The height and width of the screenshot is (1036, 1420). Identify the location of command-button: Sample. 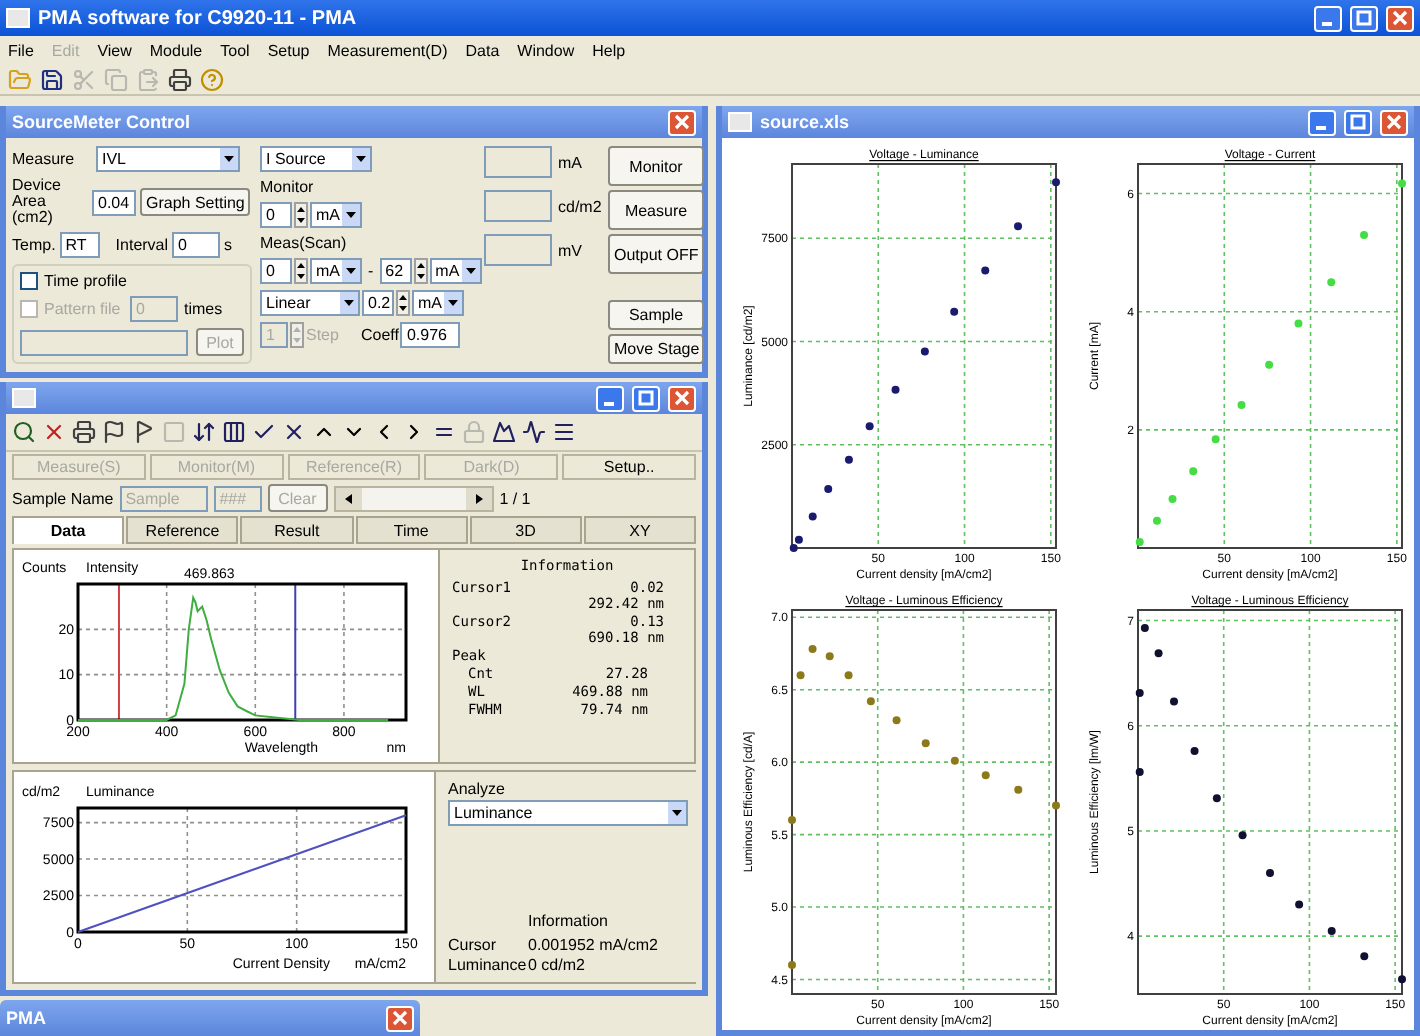
(656, 315).